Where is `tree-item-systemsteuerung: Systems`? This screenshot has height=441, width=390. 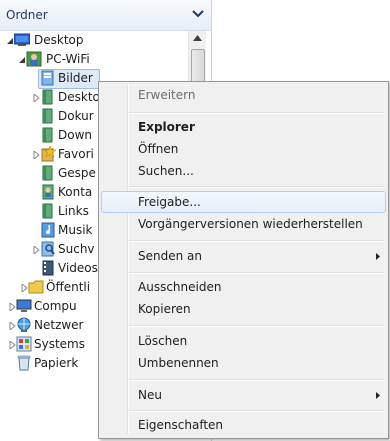
tree-item-systemsteuerung: Systems is located at coordinates (50, 344).